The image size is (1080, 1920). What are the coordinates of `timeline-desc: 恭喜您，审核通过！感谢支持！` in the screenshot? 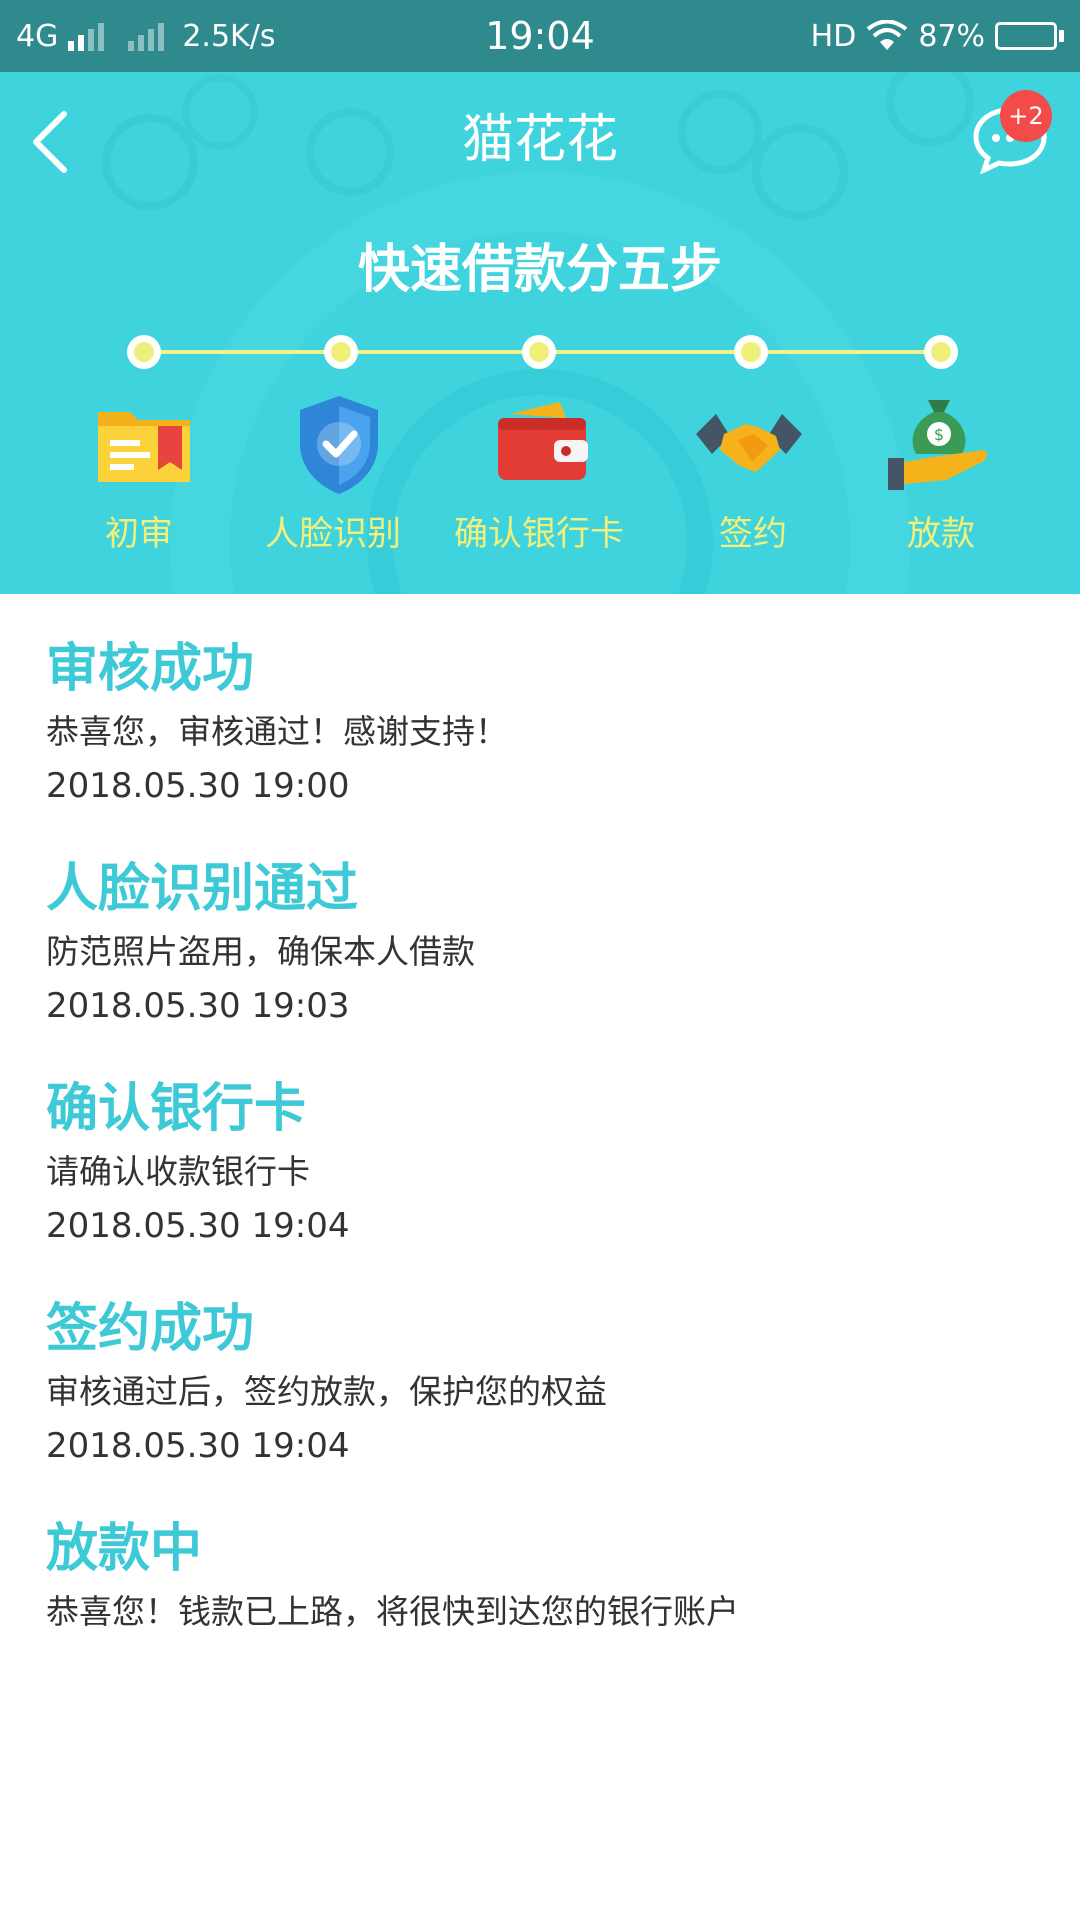 It's located at (277, 731).